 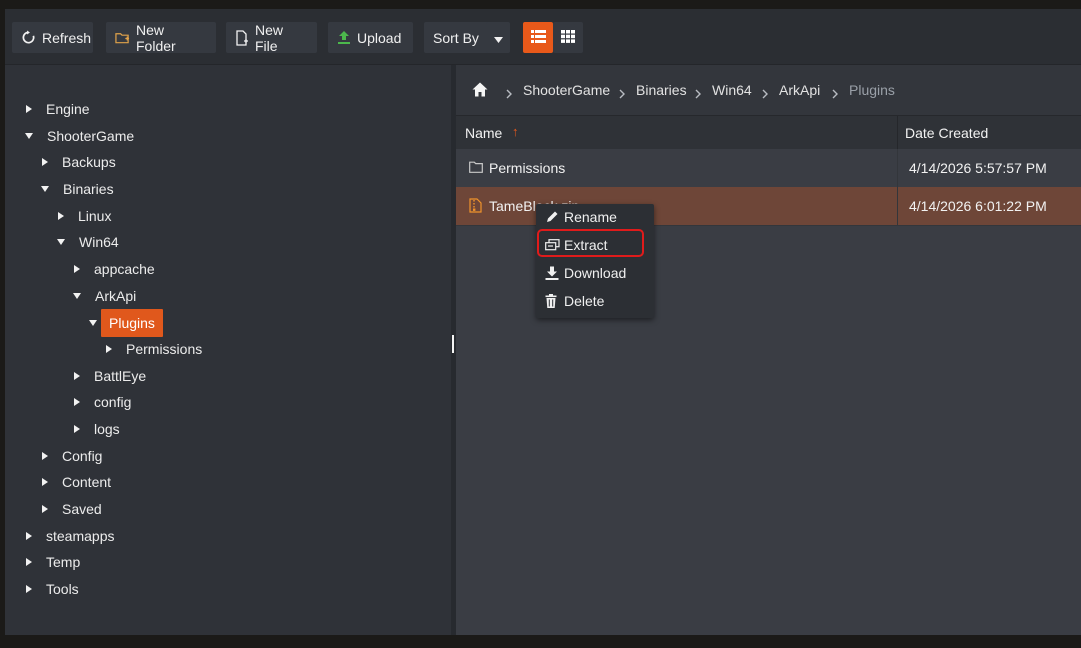 What do you see at coordinates (768, 132) in the screenshot?
I see `grid-header: Name ↑ Date Created` at bounding box center [768, 132].